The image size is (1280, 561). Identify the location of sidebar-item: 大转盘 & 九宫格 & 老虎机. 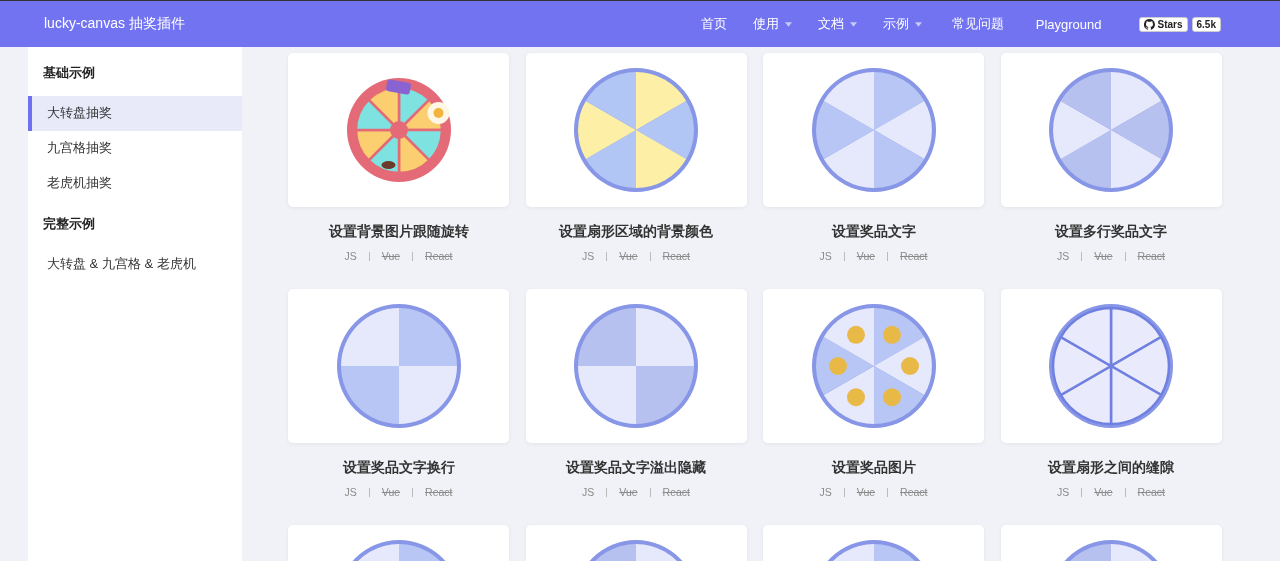
(135, 264).